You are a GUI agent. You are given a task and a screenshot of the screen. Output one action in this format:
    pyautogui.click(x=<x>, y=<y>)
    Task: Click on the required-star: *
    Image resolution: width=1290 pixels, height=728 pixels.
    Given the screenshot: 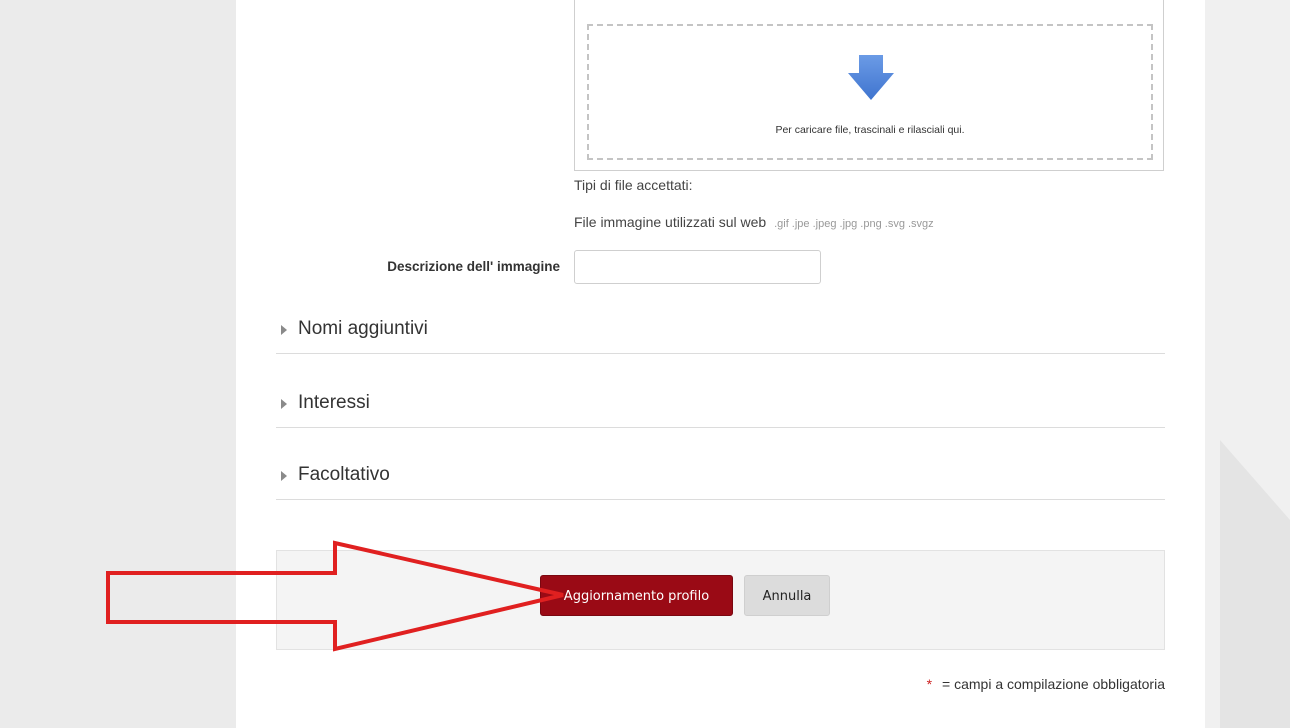 What is the action you would take?
    pyautogui.click(x=929, y=684)
    